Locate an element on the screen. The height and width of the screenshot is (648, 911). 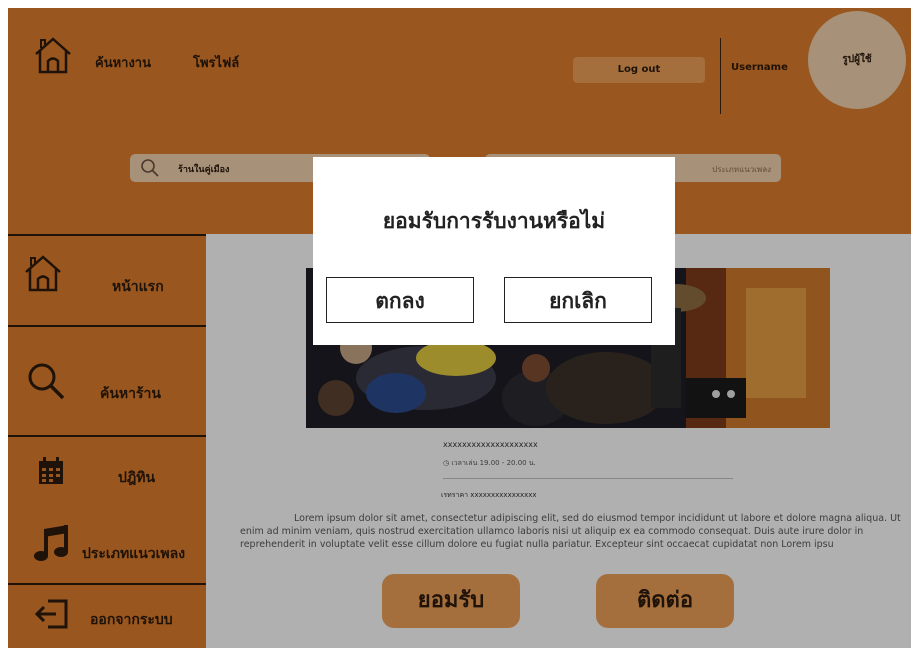
dialog-title: ยอมรับการรับงานหรือไม่ is located at coordinates (494, 221).